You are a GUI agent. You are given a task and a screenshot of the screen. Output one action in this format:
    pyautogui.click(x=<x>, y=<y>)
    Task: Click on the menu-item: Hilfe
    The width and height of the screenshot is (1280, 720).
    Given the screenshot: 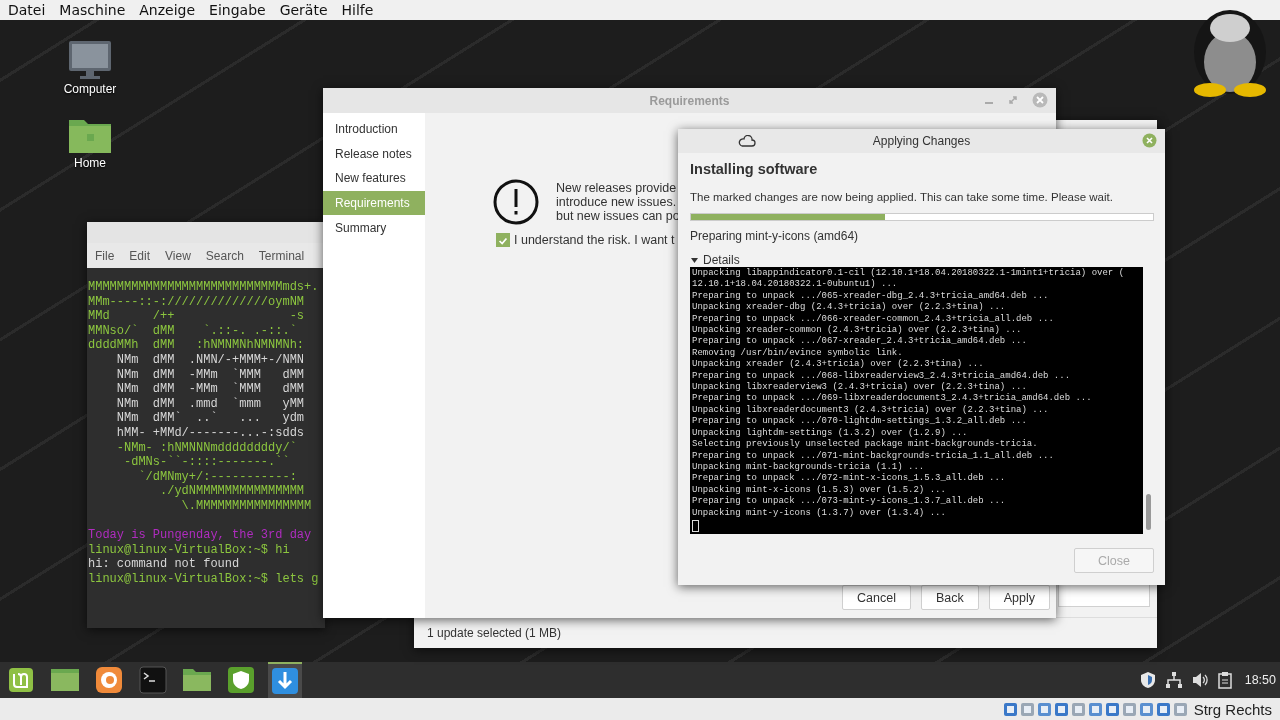 What is the action you would take?
    pyautogui.click(x=357, y=10)
    